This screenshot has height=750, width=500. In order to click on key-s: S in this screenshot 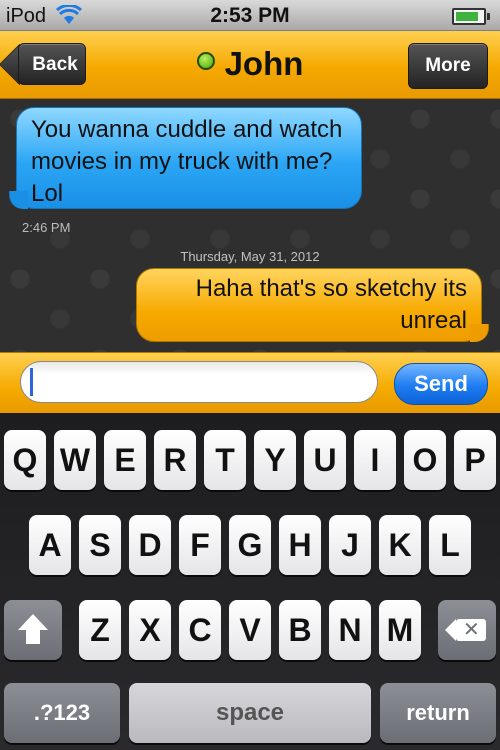, I will do `click(100, 545)`.